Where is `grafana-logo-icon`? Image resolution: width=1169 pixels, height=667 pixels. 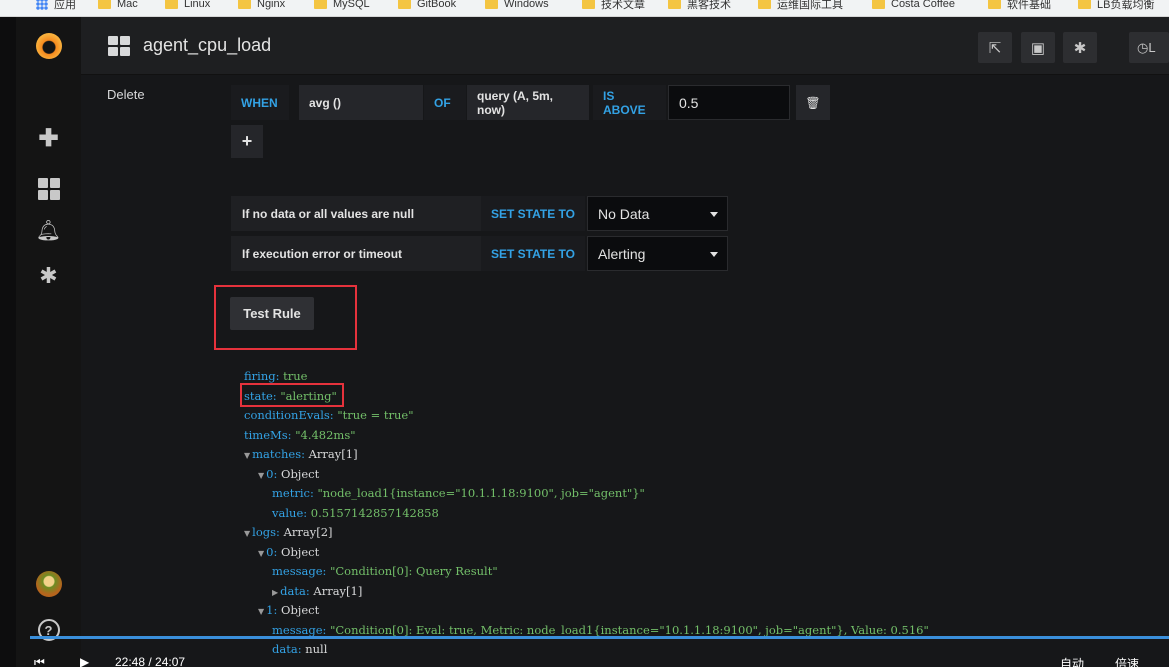 grafana-logo-icon is located at coordinates (48, 46).